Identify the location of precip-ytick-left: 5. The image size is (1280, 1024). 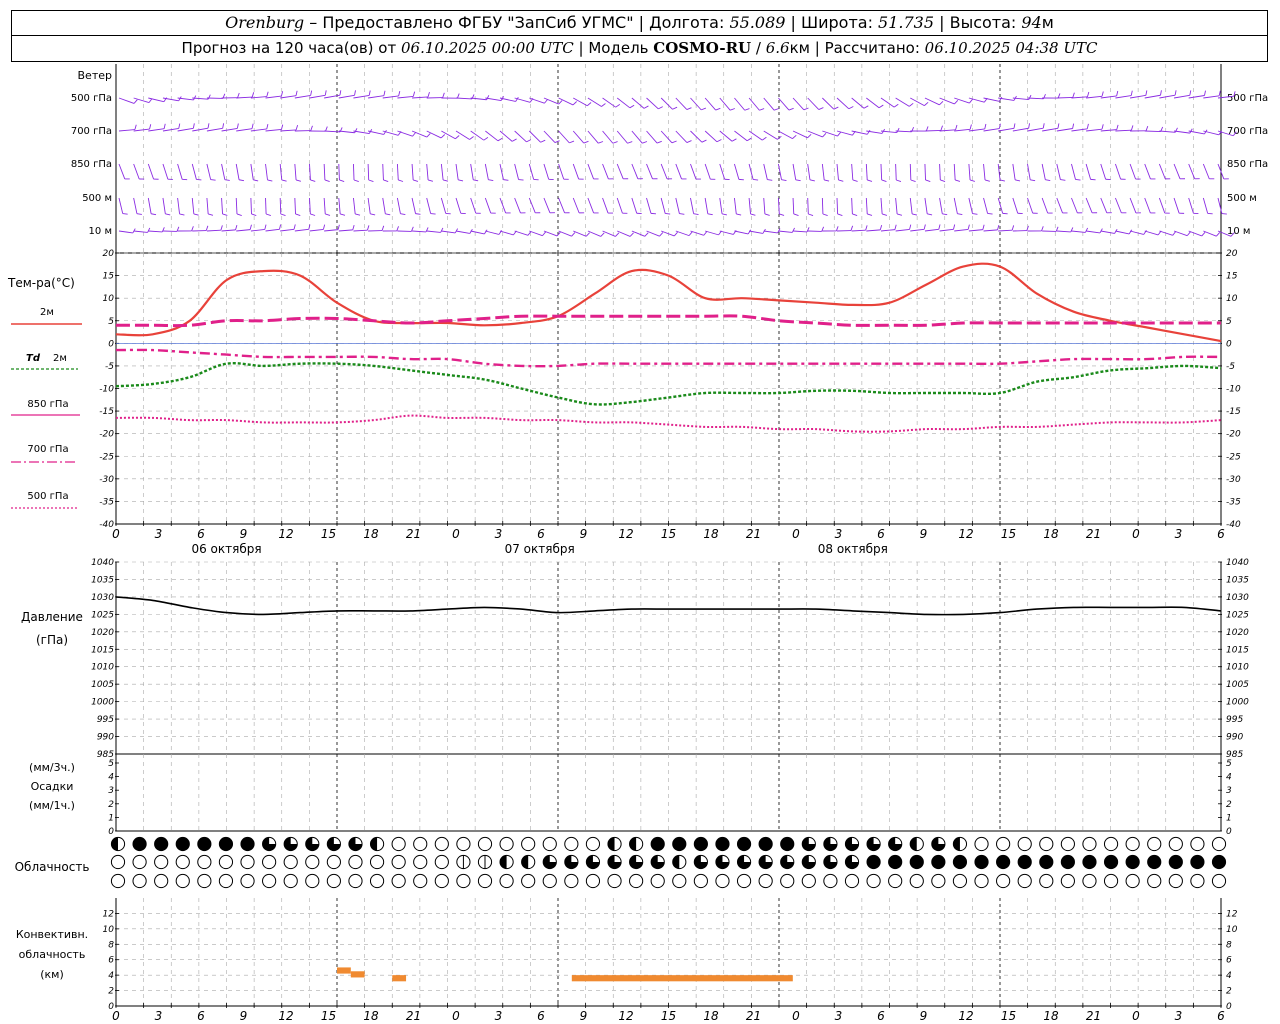
(111, 764).